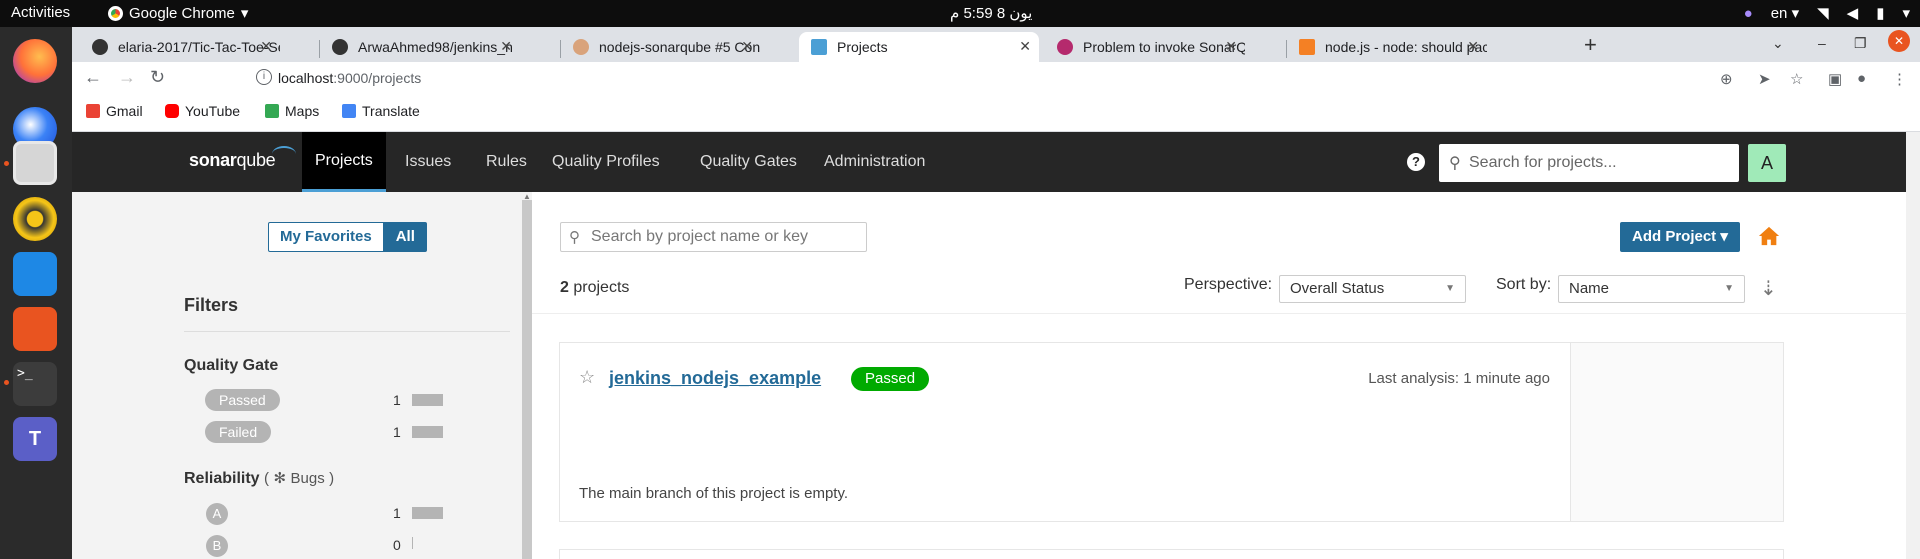  Describe the element at coordinates (715, 378) in the screenshot. I see `project-name-link: jenkins_nodejs_example` at that location.